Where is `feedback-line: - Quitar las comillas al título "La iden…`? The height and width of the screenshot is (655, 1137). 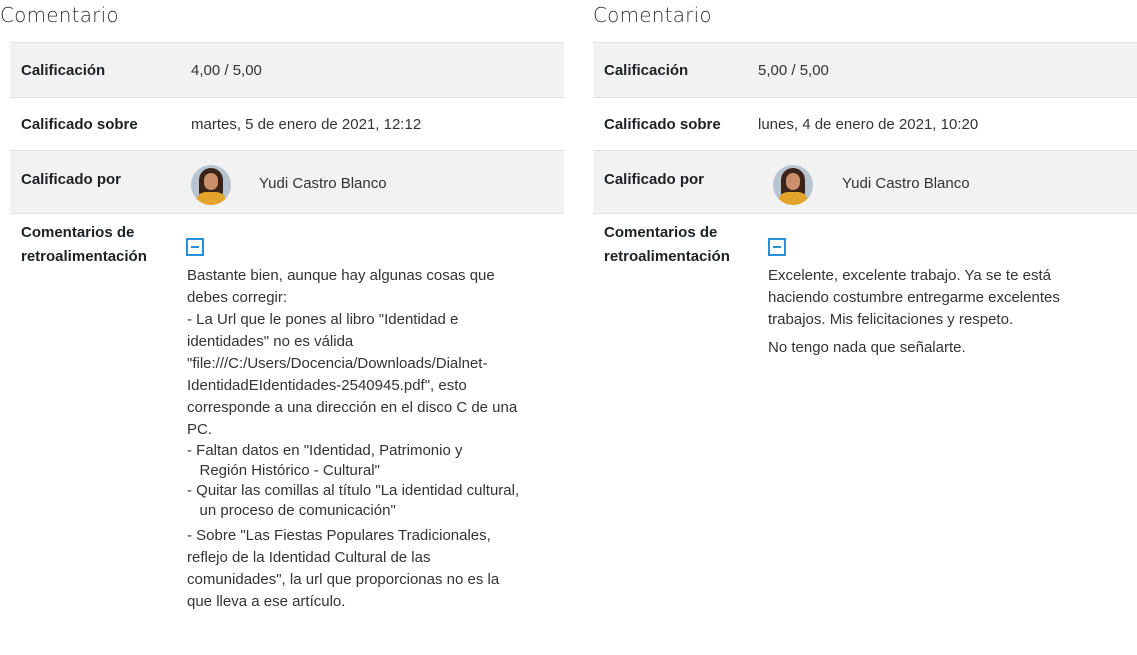 feedback-line: - Quitar las comillas al título "La iden… is located at coordinates (353, 490).